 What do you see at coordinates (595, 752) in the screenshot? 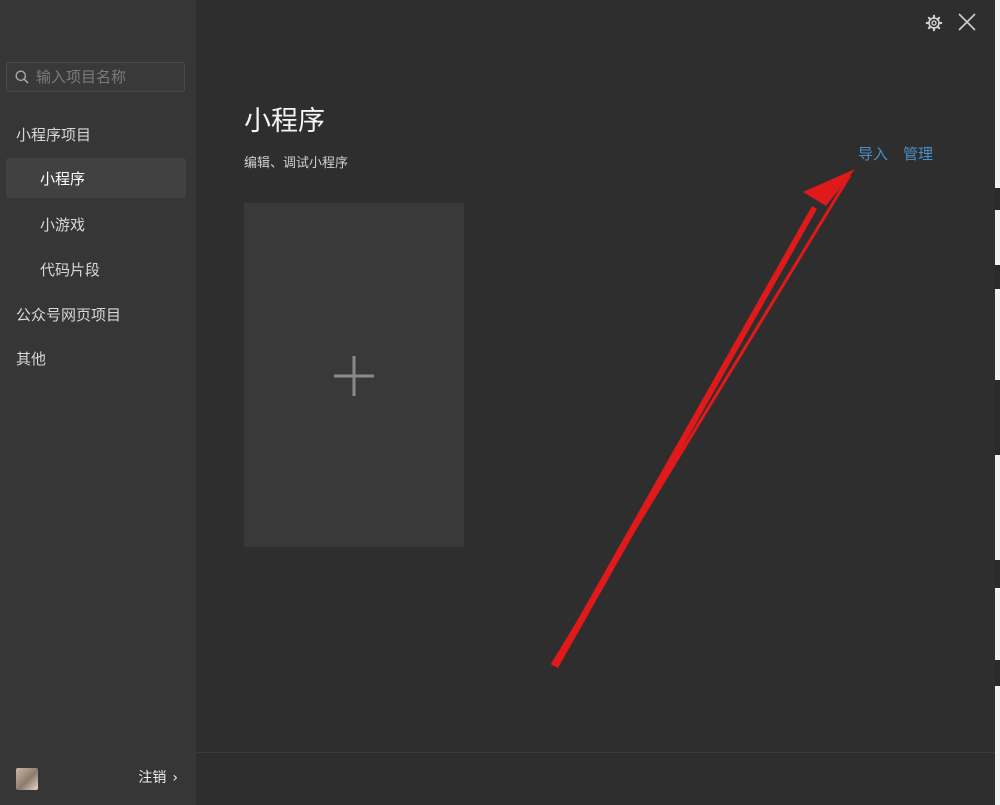
I see `footer-divider` at bounding box center [595, 752].